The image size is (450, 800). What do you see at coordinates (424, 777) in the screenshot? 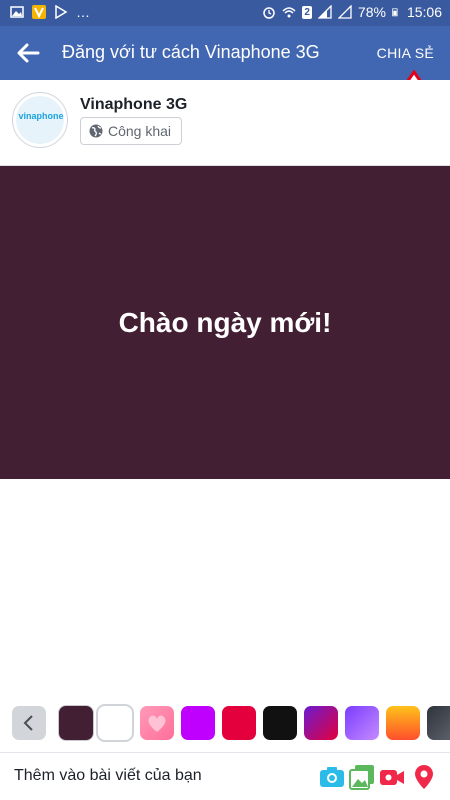
I see `location-pin-icon` at bounding box center [424, 777].